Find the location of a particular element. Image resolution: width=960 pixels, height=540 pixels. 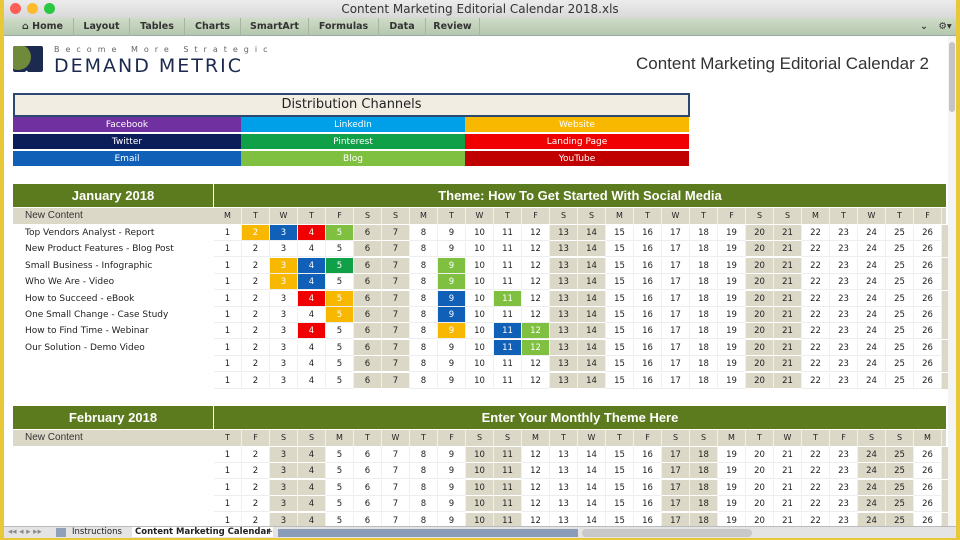

scheduled-day-cell: 9 is located at coordinates (452, 298).